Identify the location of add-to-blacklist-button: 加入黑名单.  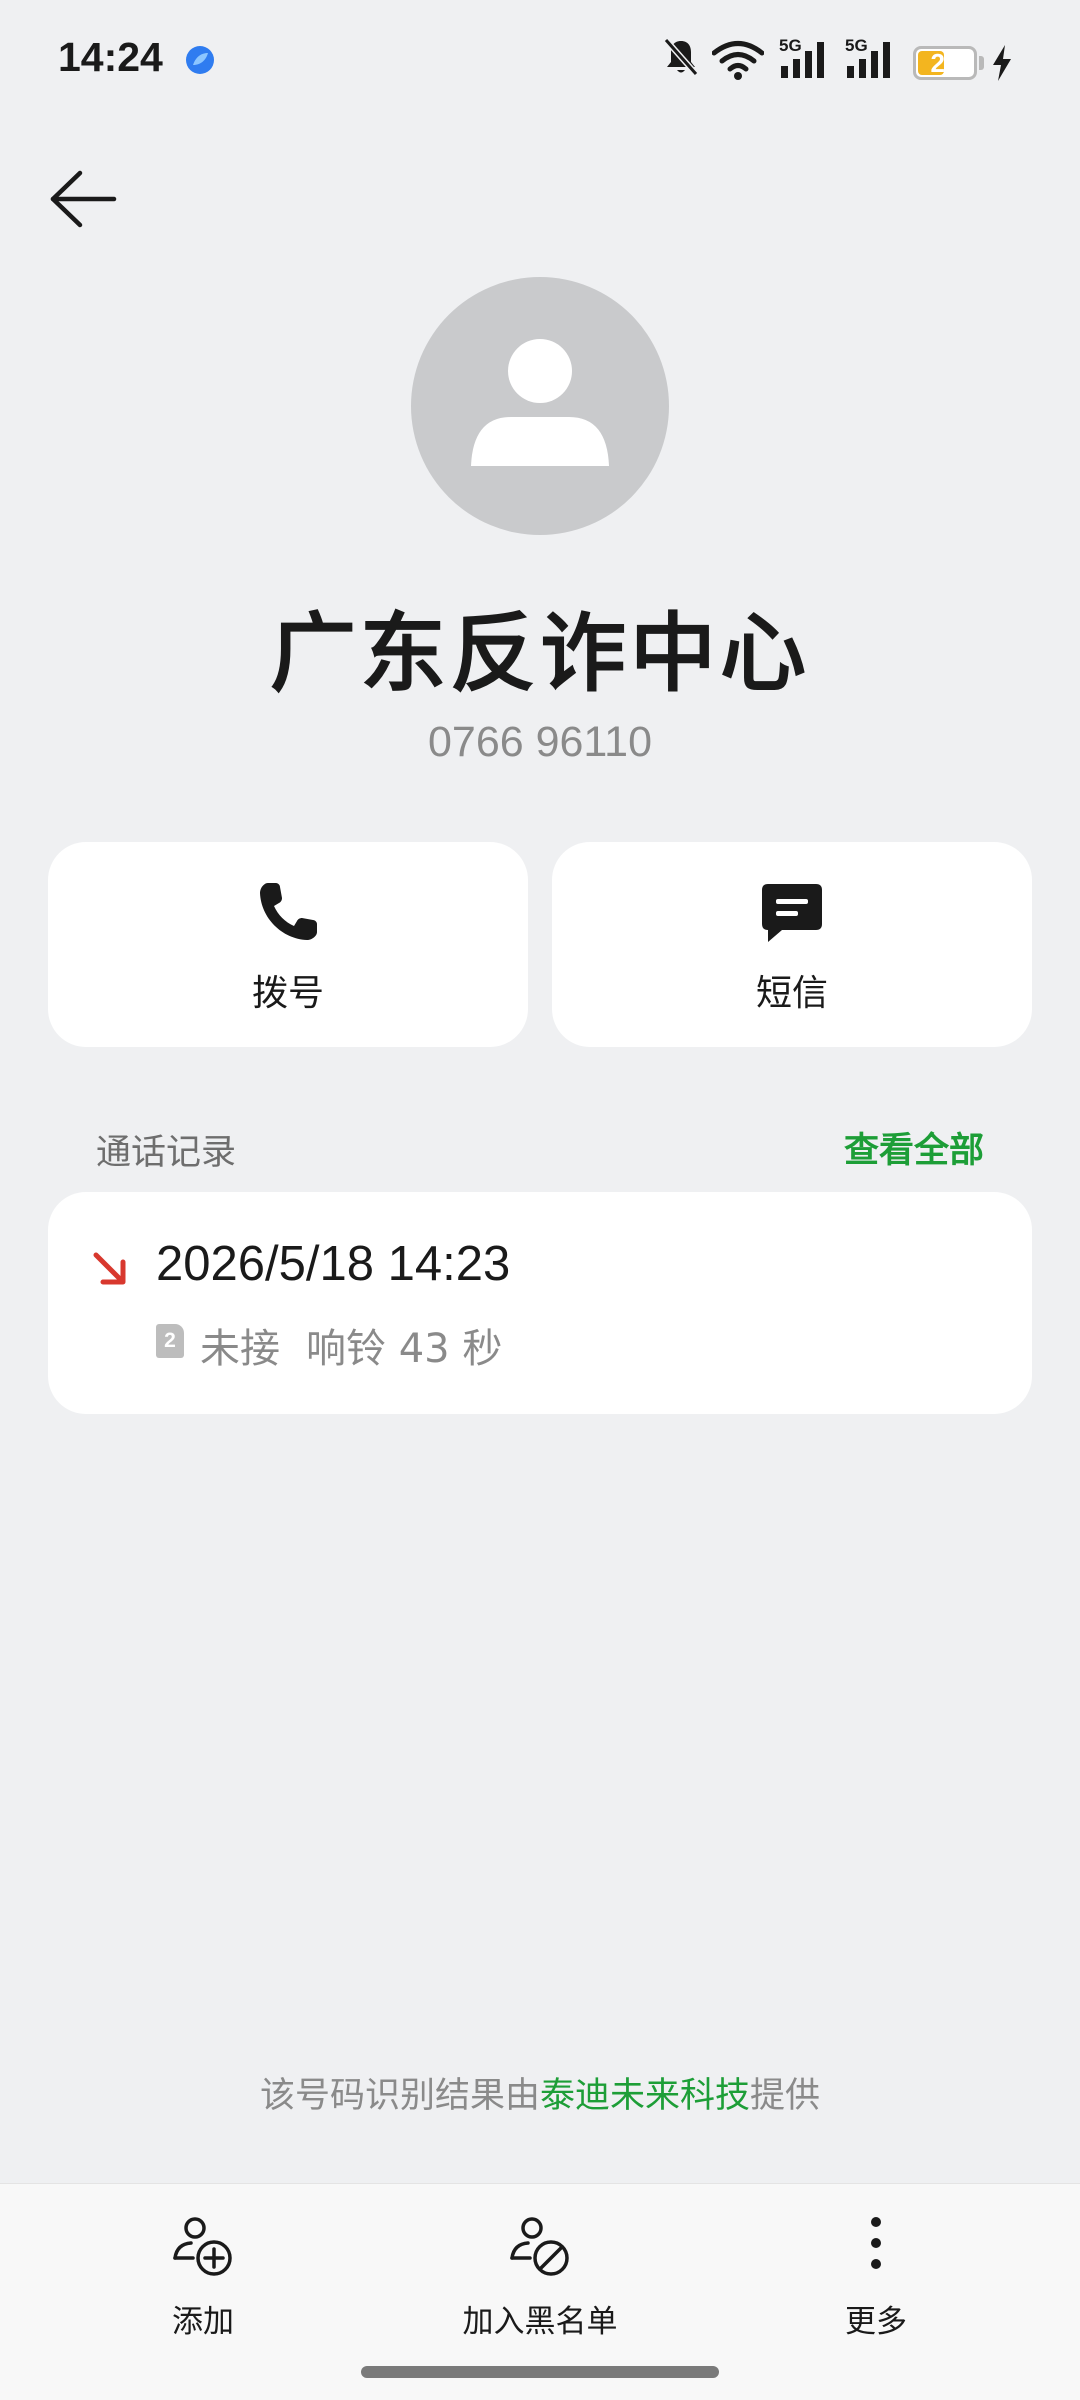
(540, 2279).